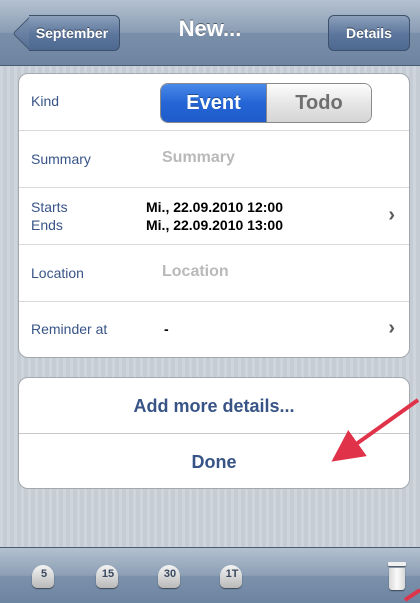  Describe the element at coordinates (45, 101) in the screenshot. I see `kind-label: Kind` at that location.